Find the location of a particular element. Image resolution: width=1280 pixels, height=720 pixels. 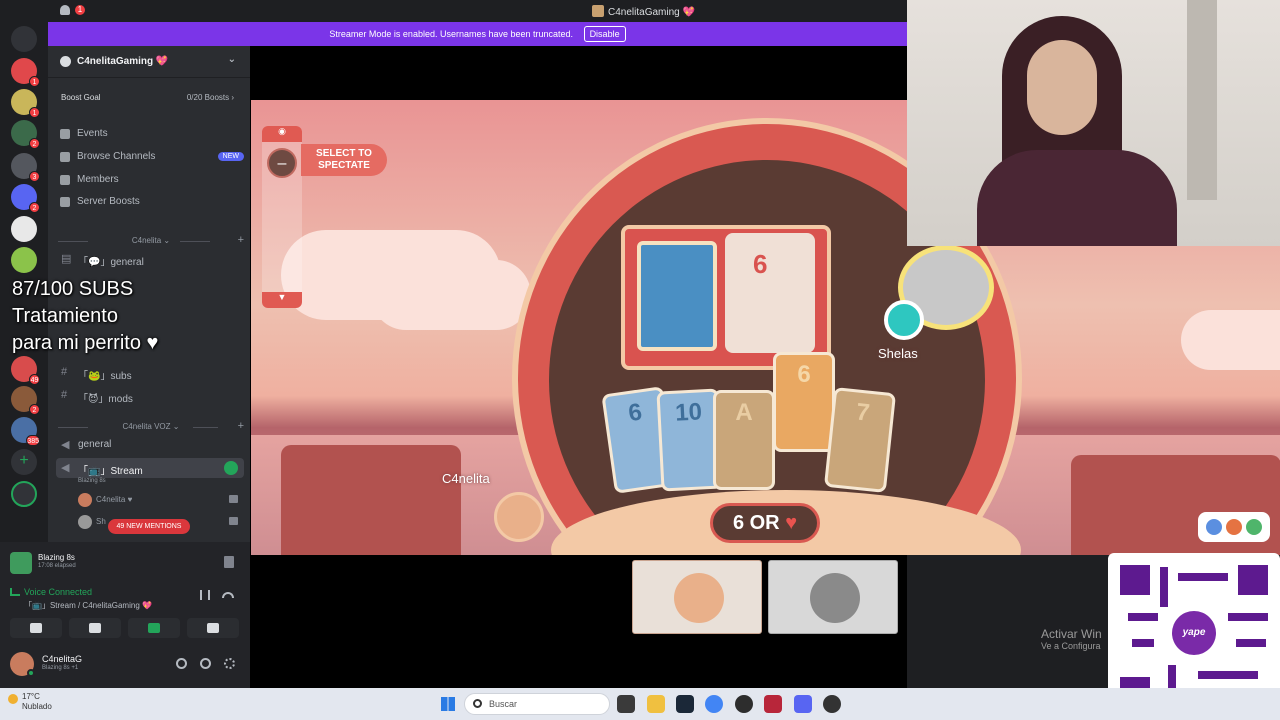

activity-icon is located at coordinates (231, 468).